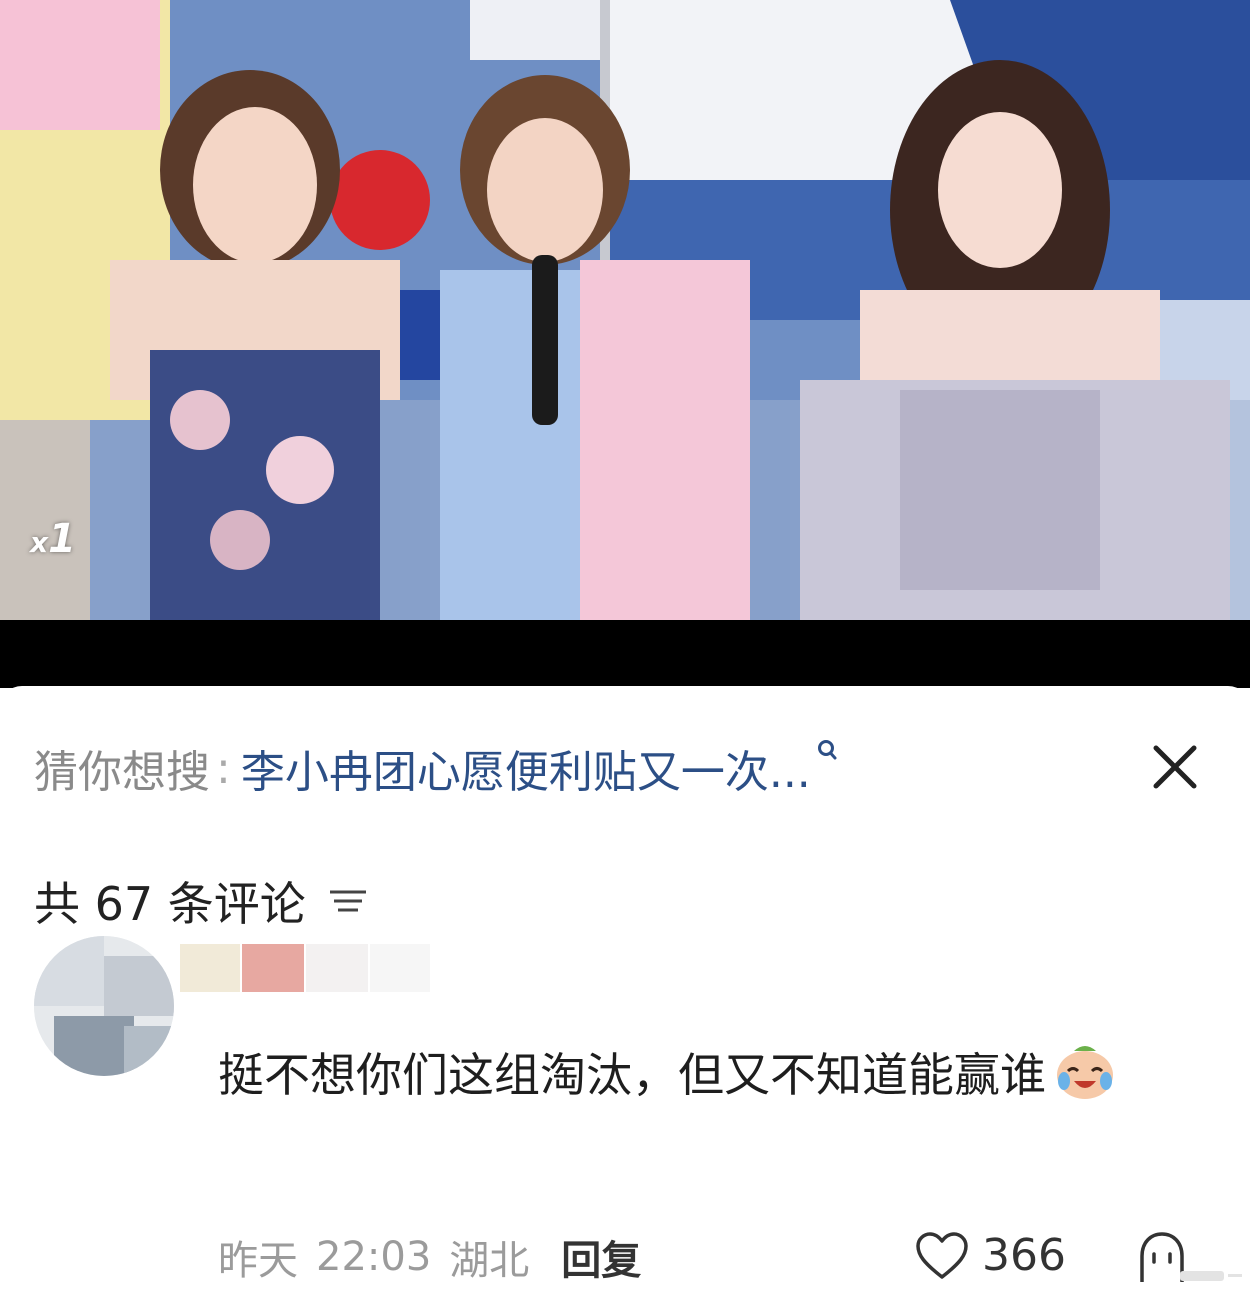  Describe the element at coordinates (827, 750) in the screenshot. I see `search-icon` at that location.